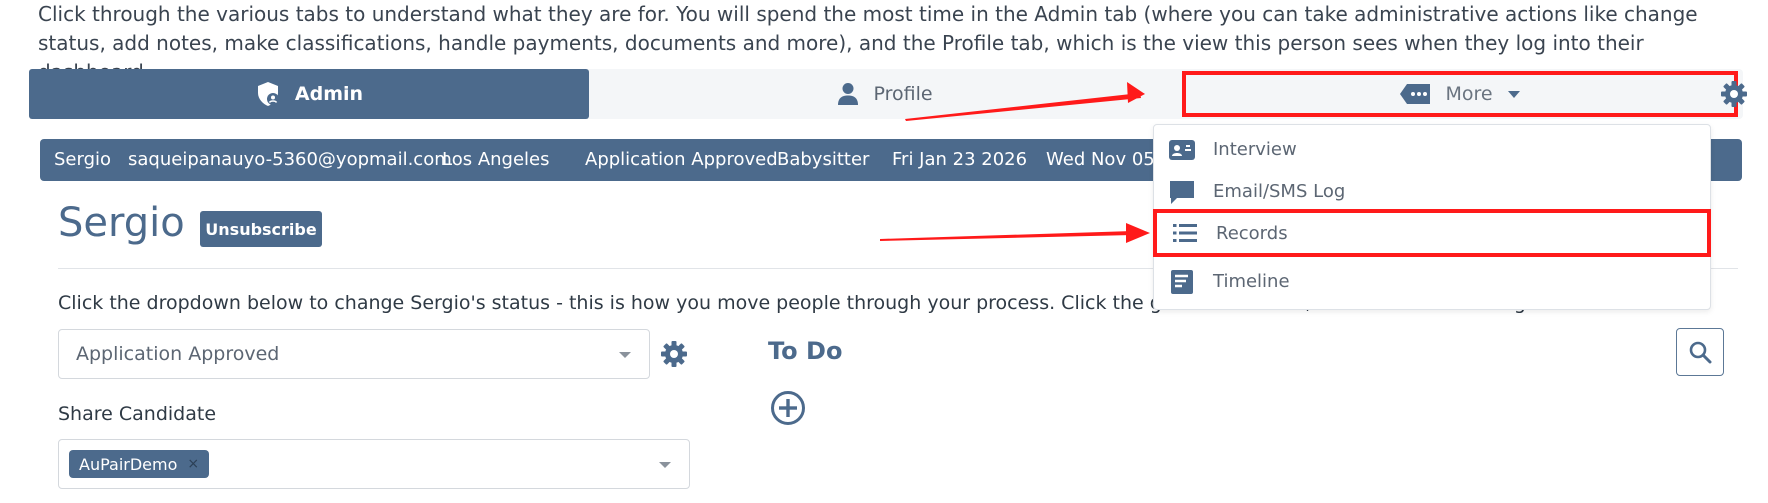 This screenshot has height=503, width=1768. Describe the element at coordinates (193, 464) in the screenshot. I see `chip-remove-icon: ×` at that location.